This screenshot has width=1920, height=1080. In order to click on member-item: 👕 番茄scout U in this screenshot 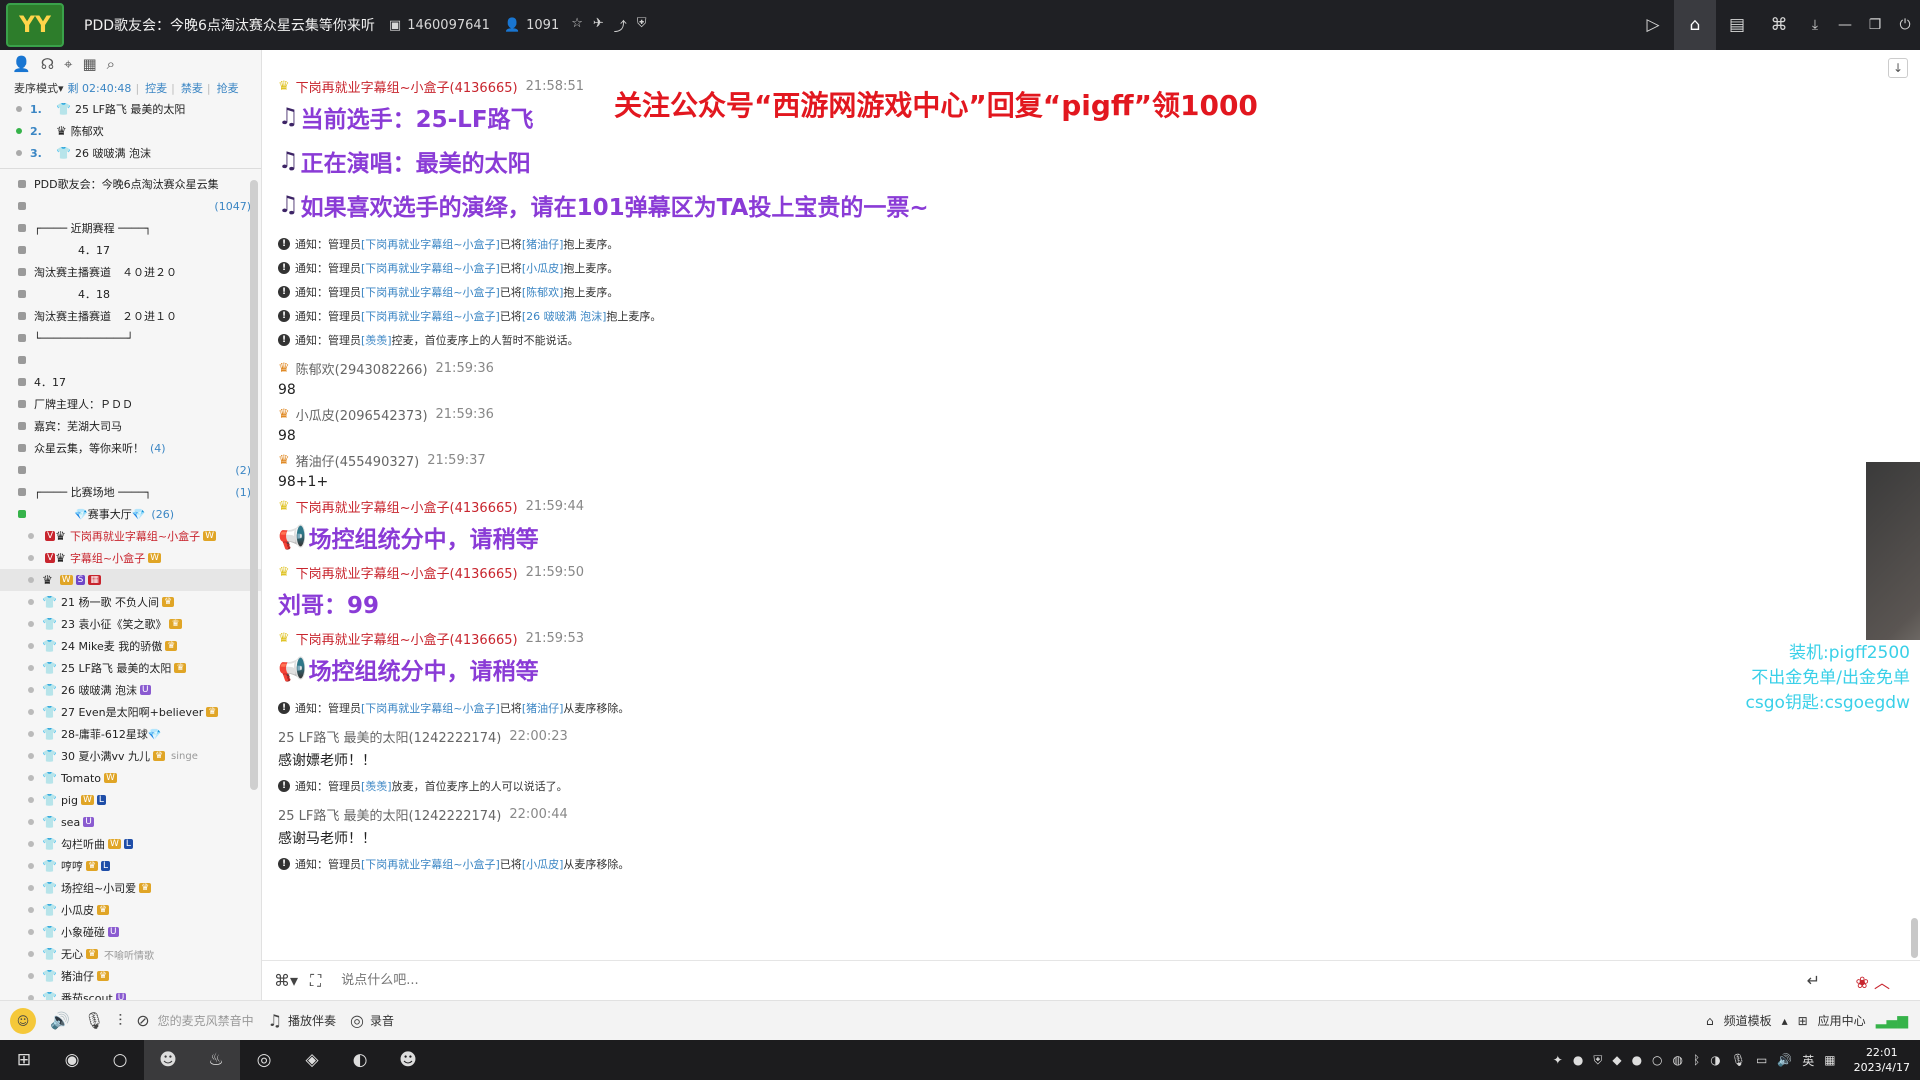, I will do `click(130, 993)`.